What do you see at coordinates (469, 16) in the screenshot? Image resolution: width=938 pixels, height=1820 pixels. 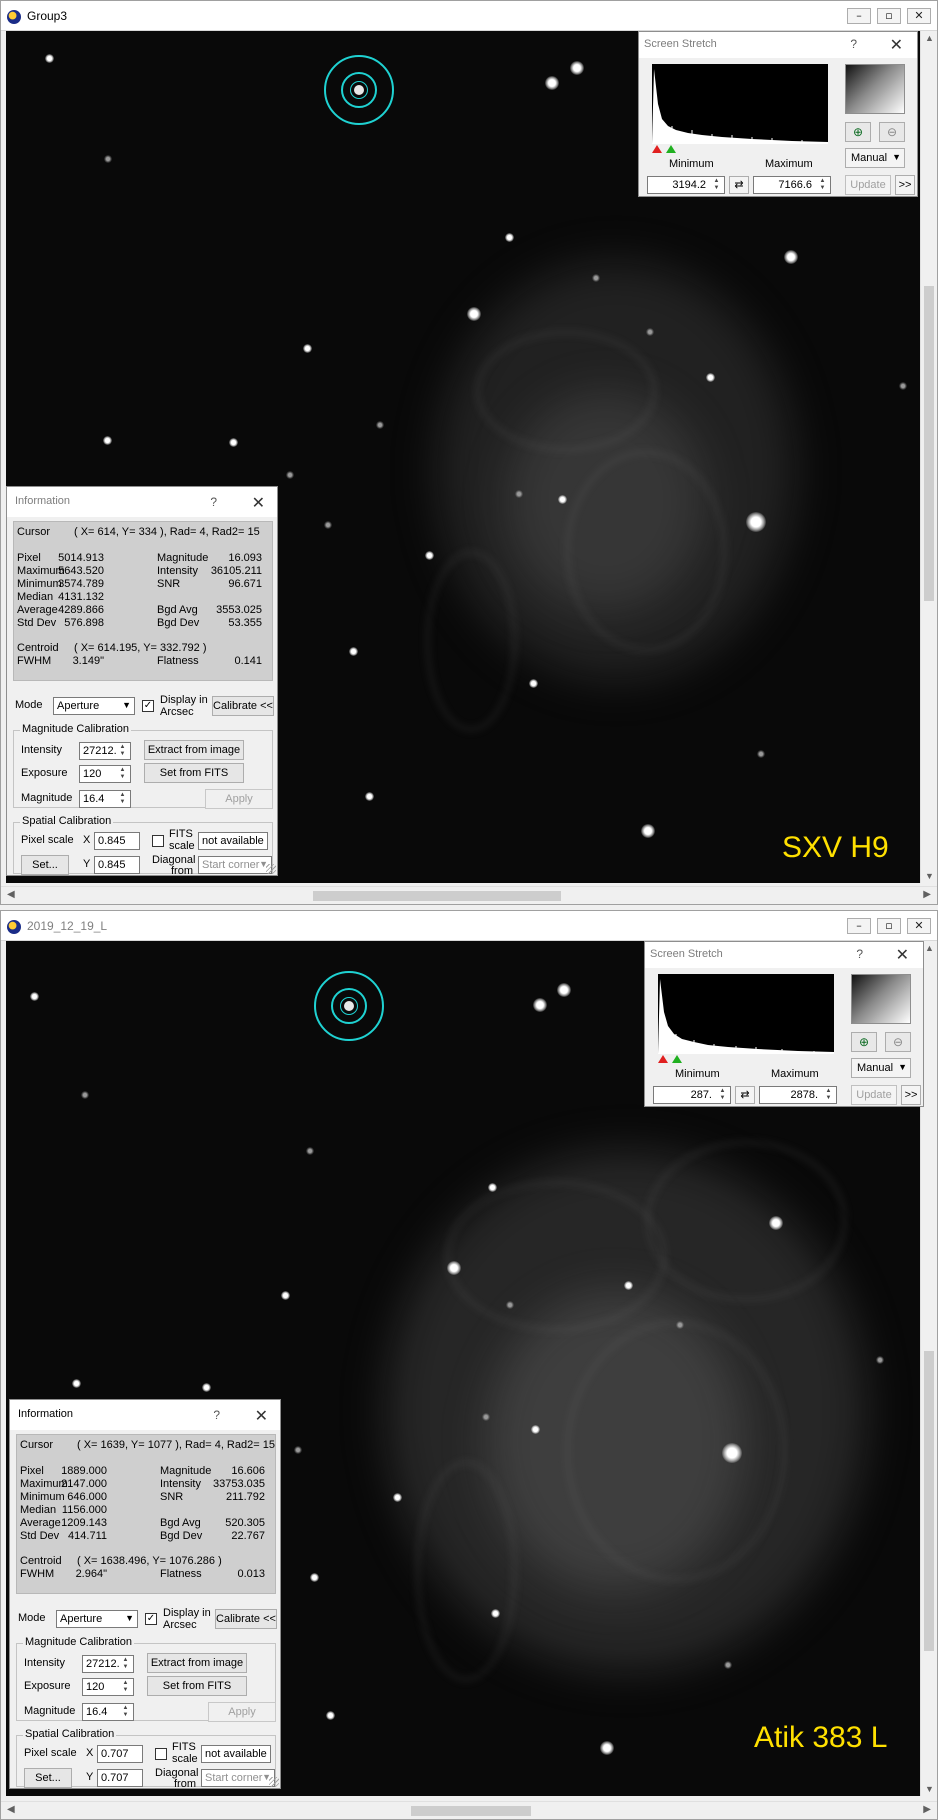 I see `window-titlebar: Group3 – ▫ ✕` at bounding box center [469, 16].